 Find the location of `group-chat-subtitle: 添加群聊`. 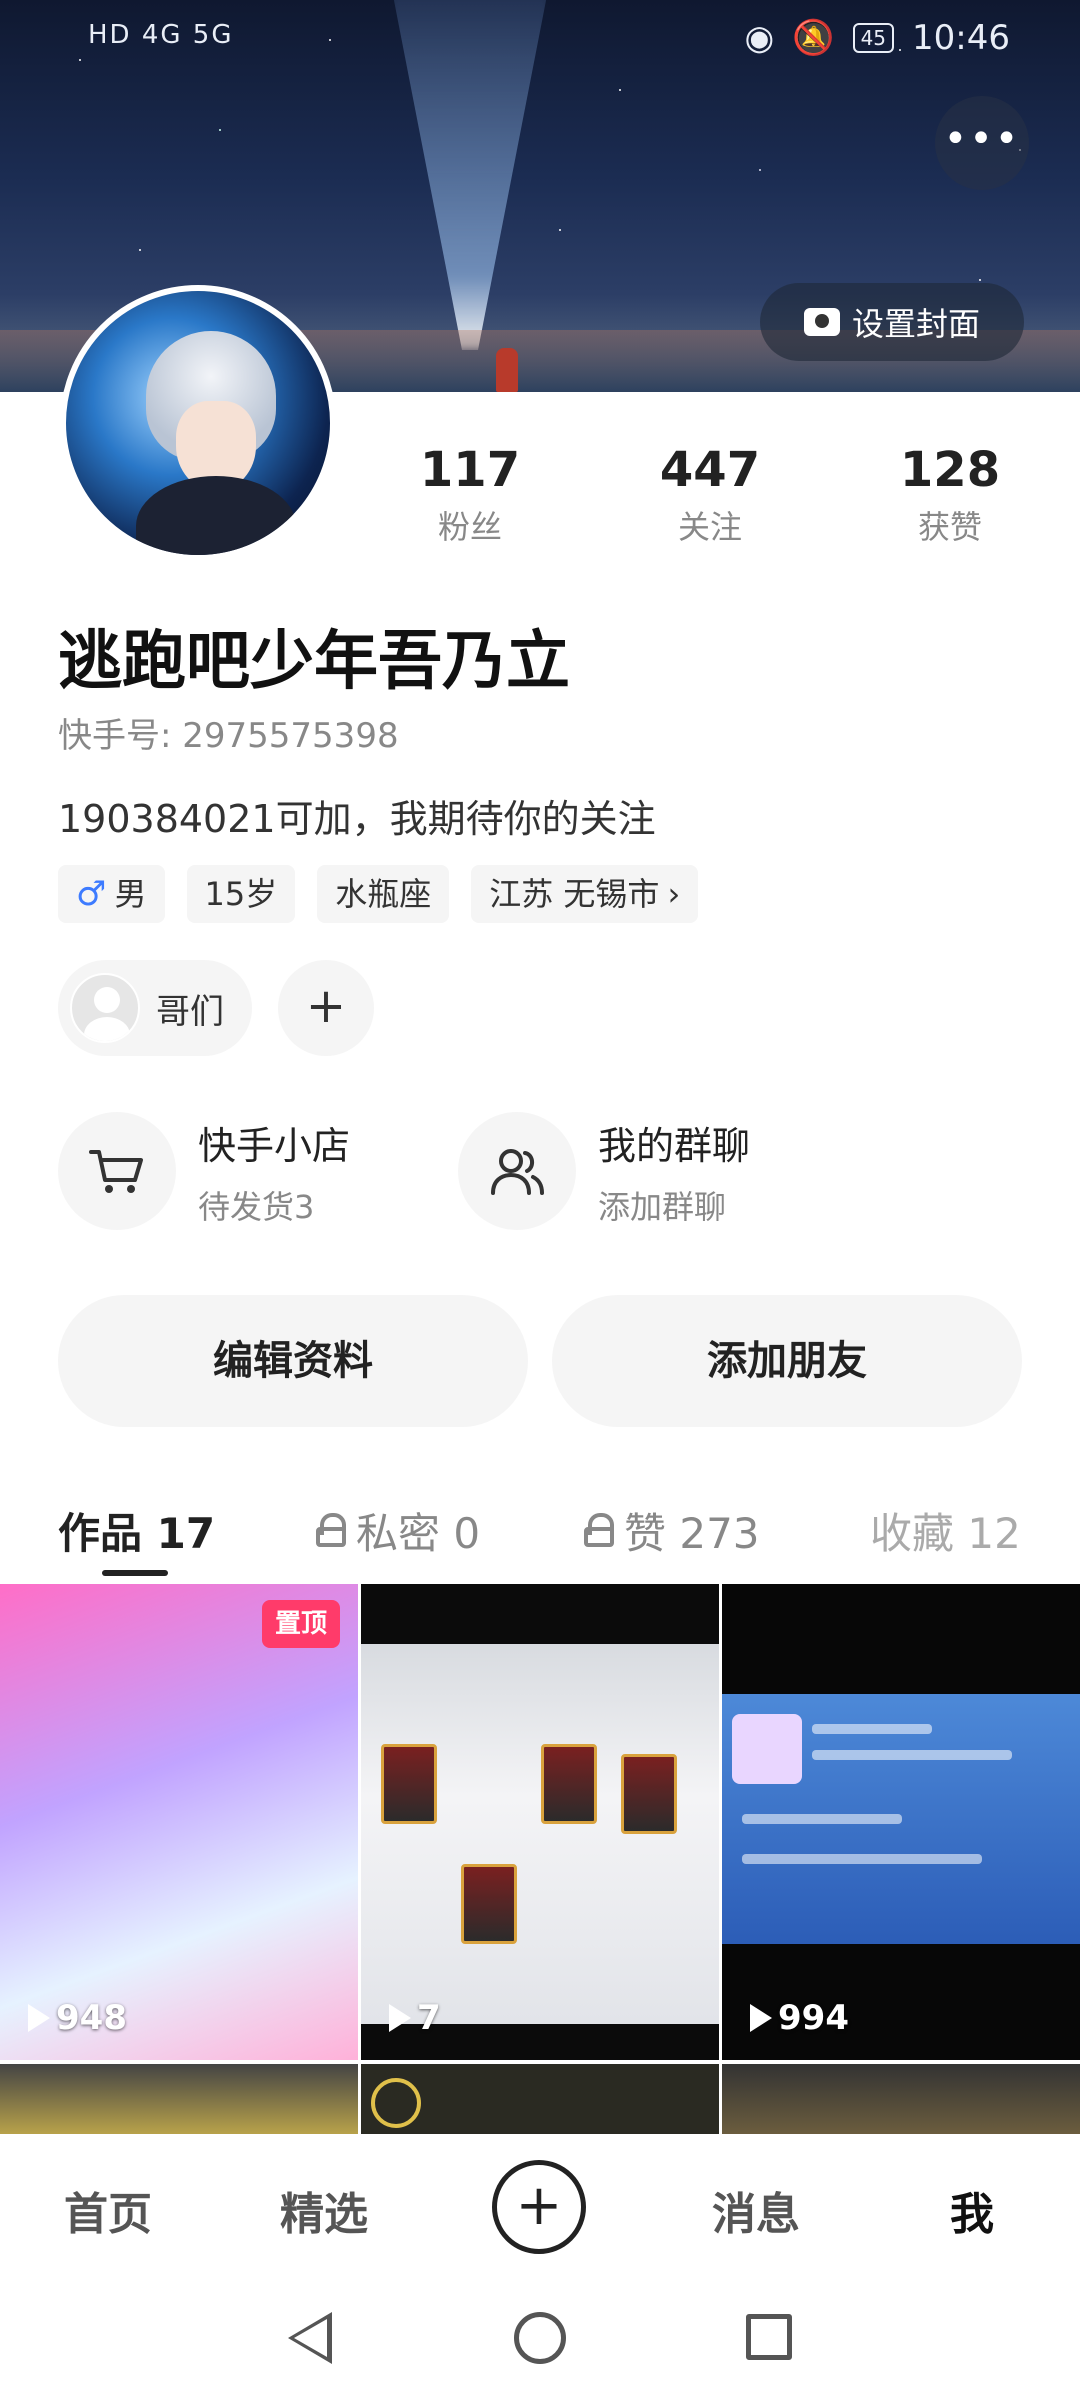

group-chat-subtitle: 添加群聊 is located at coordinates (662, 1206).